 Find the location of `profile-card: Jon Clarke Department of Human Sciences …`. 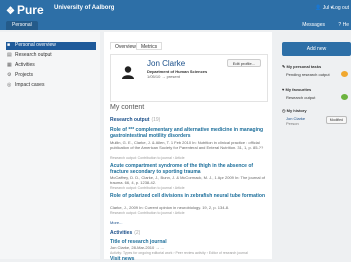

profile-card: Jon Clarke Department of Human Sciences … is located at coordinates (189, 78).